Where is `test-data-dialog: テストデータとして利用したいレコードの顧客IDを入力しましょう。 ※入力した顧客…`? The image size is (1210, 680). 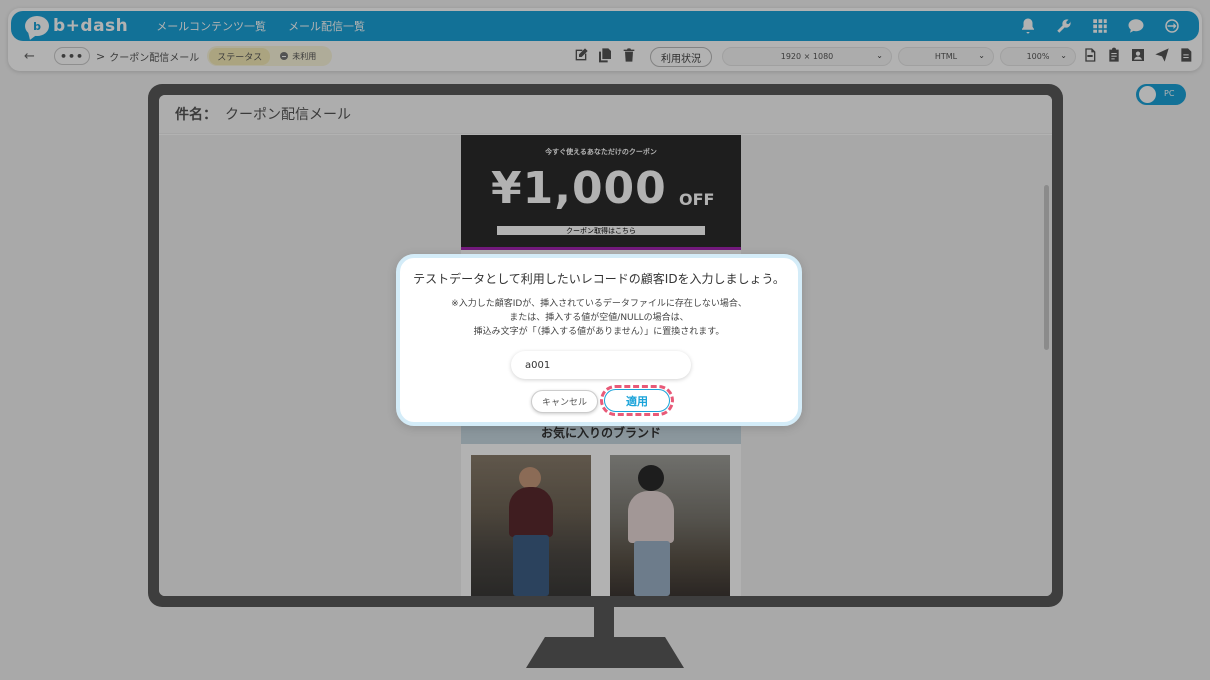
test-data-dialog: テストデータとして利用したいレコードの顧客IDを入力しましょう。 ※入力した顧客… is located at coordinates (599, 340).